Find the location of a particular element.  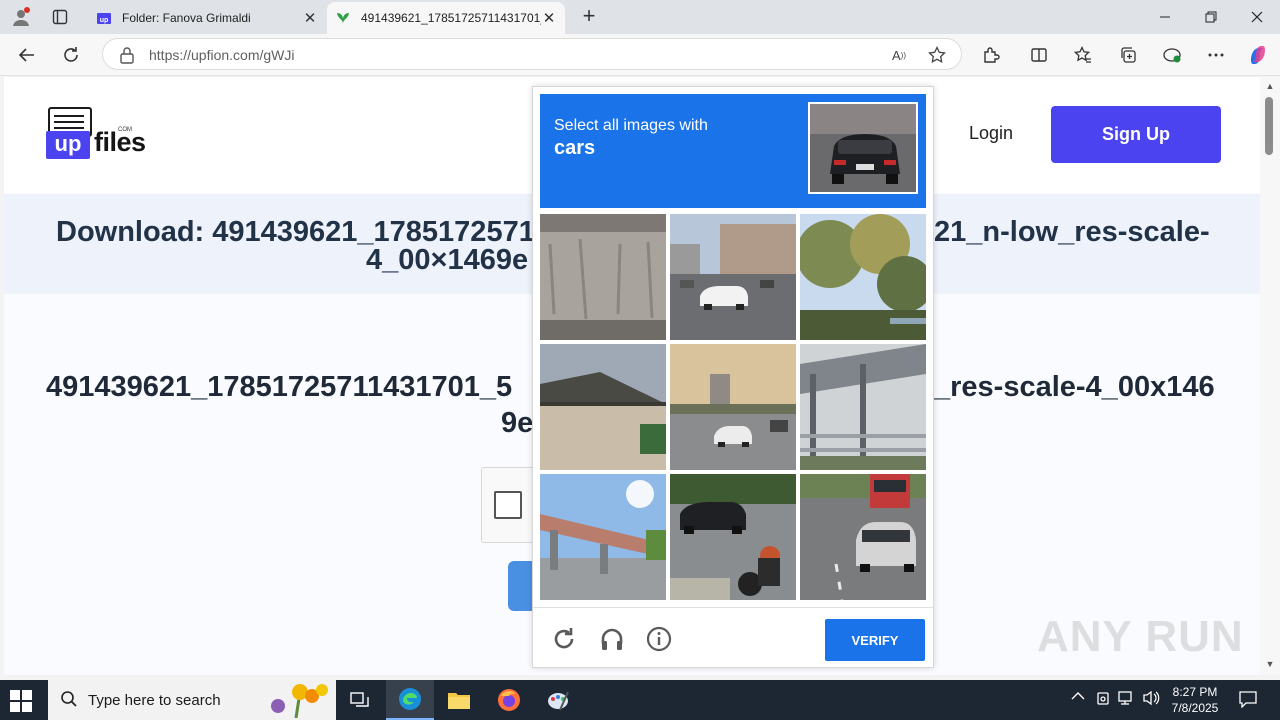

tab-title: 491439621_17851725711431701_ is located at coordinates (451, 18).